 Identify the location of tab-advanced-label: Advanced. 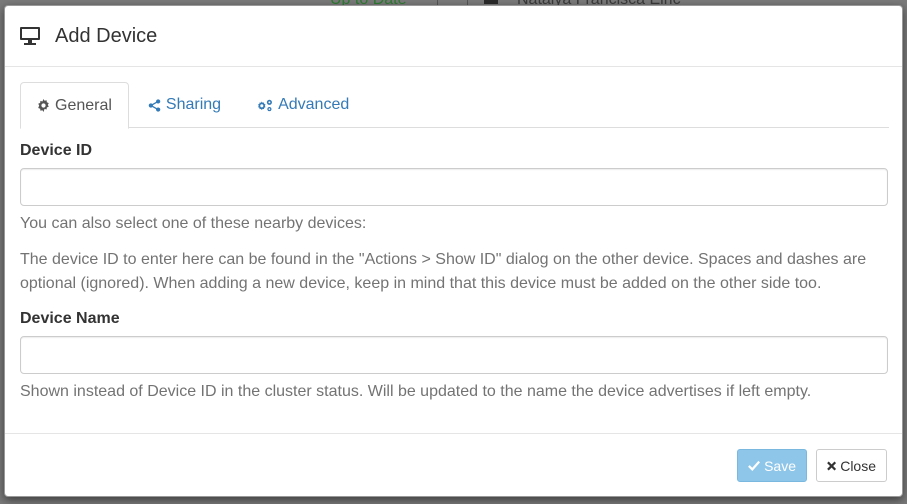
(314, 104).